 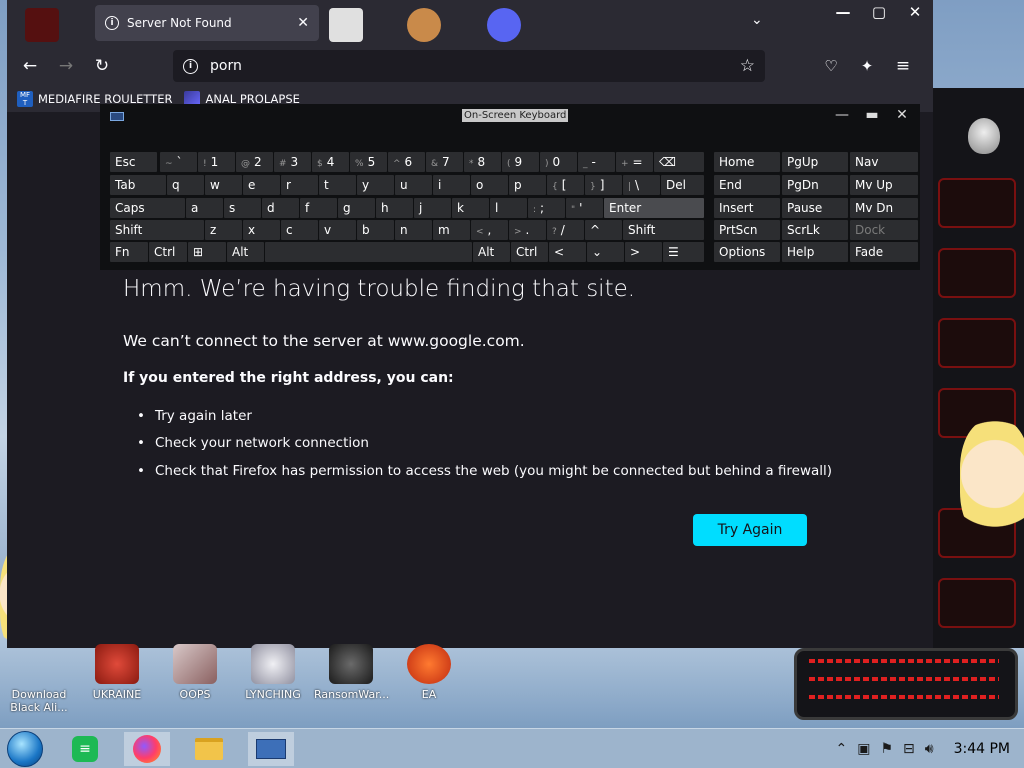 I want to click on reload-button: ↻, so click(x=102, y=66).